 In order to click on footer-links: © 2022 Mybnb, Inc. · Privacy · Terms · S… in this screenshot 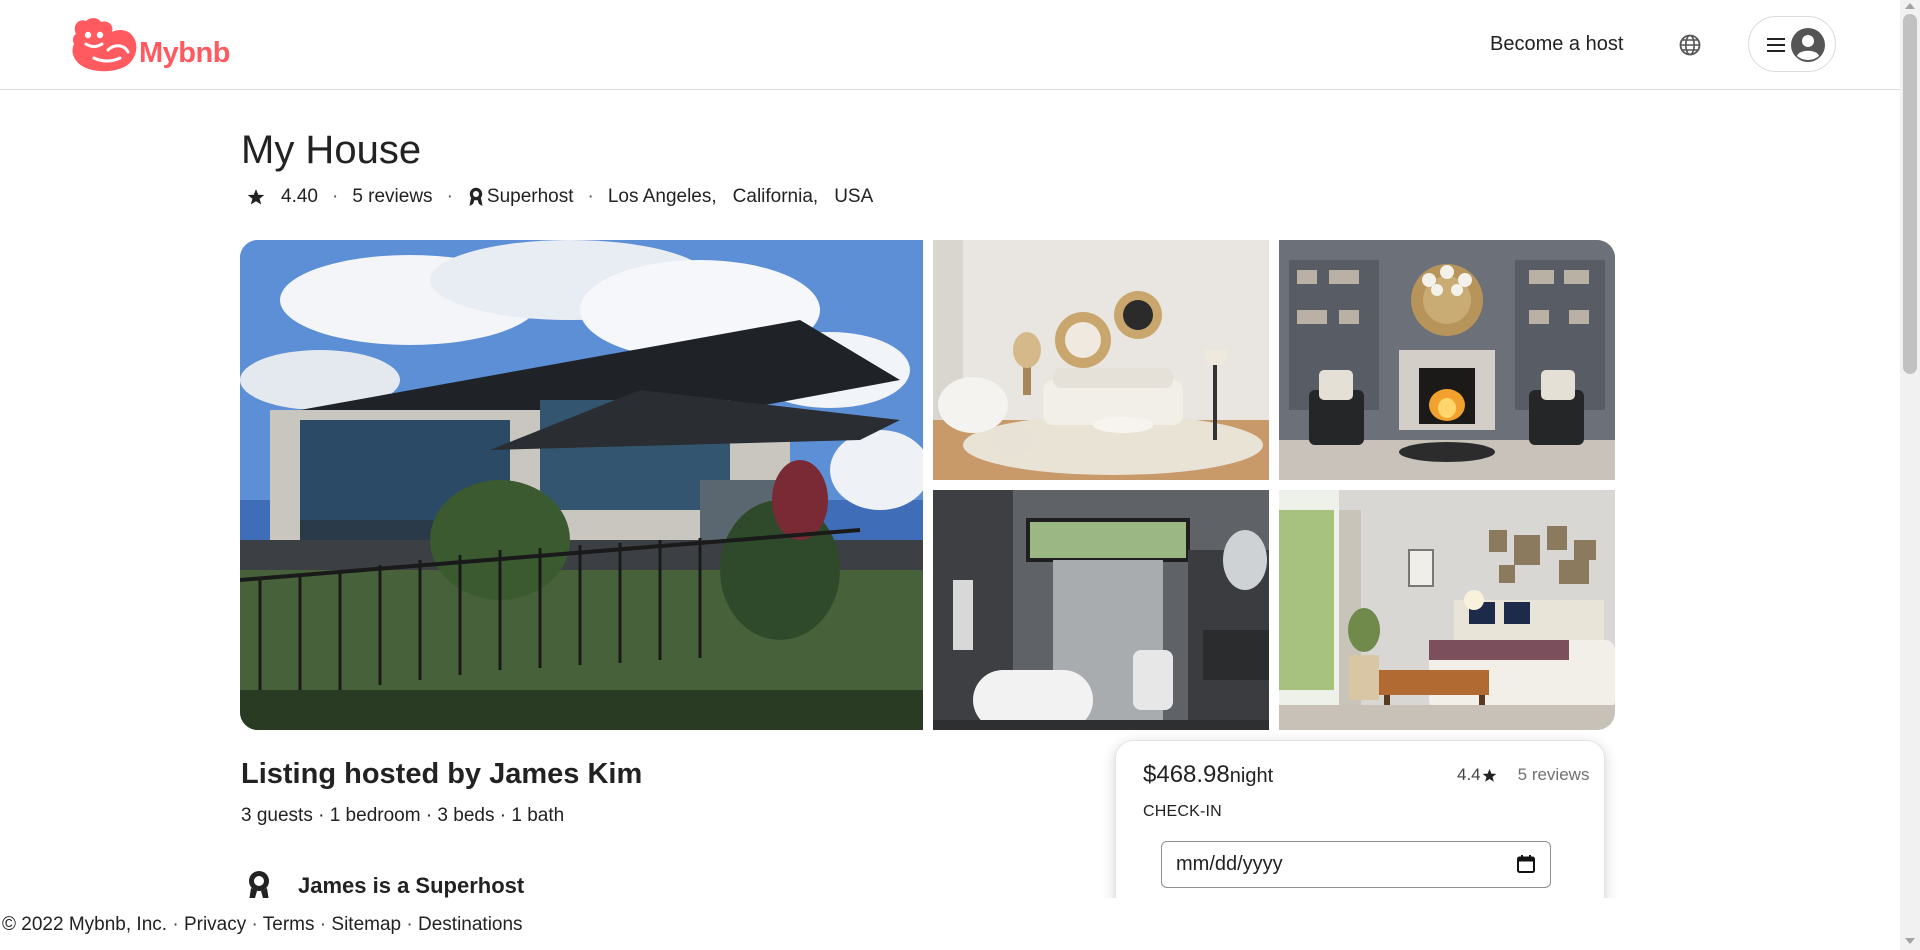, I will do `click(262, 925)`.